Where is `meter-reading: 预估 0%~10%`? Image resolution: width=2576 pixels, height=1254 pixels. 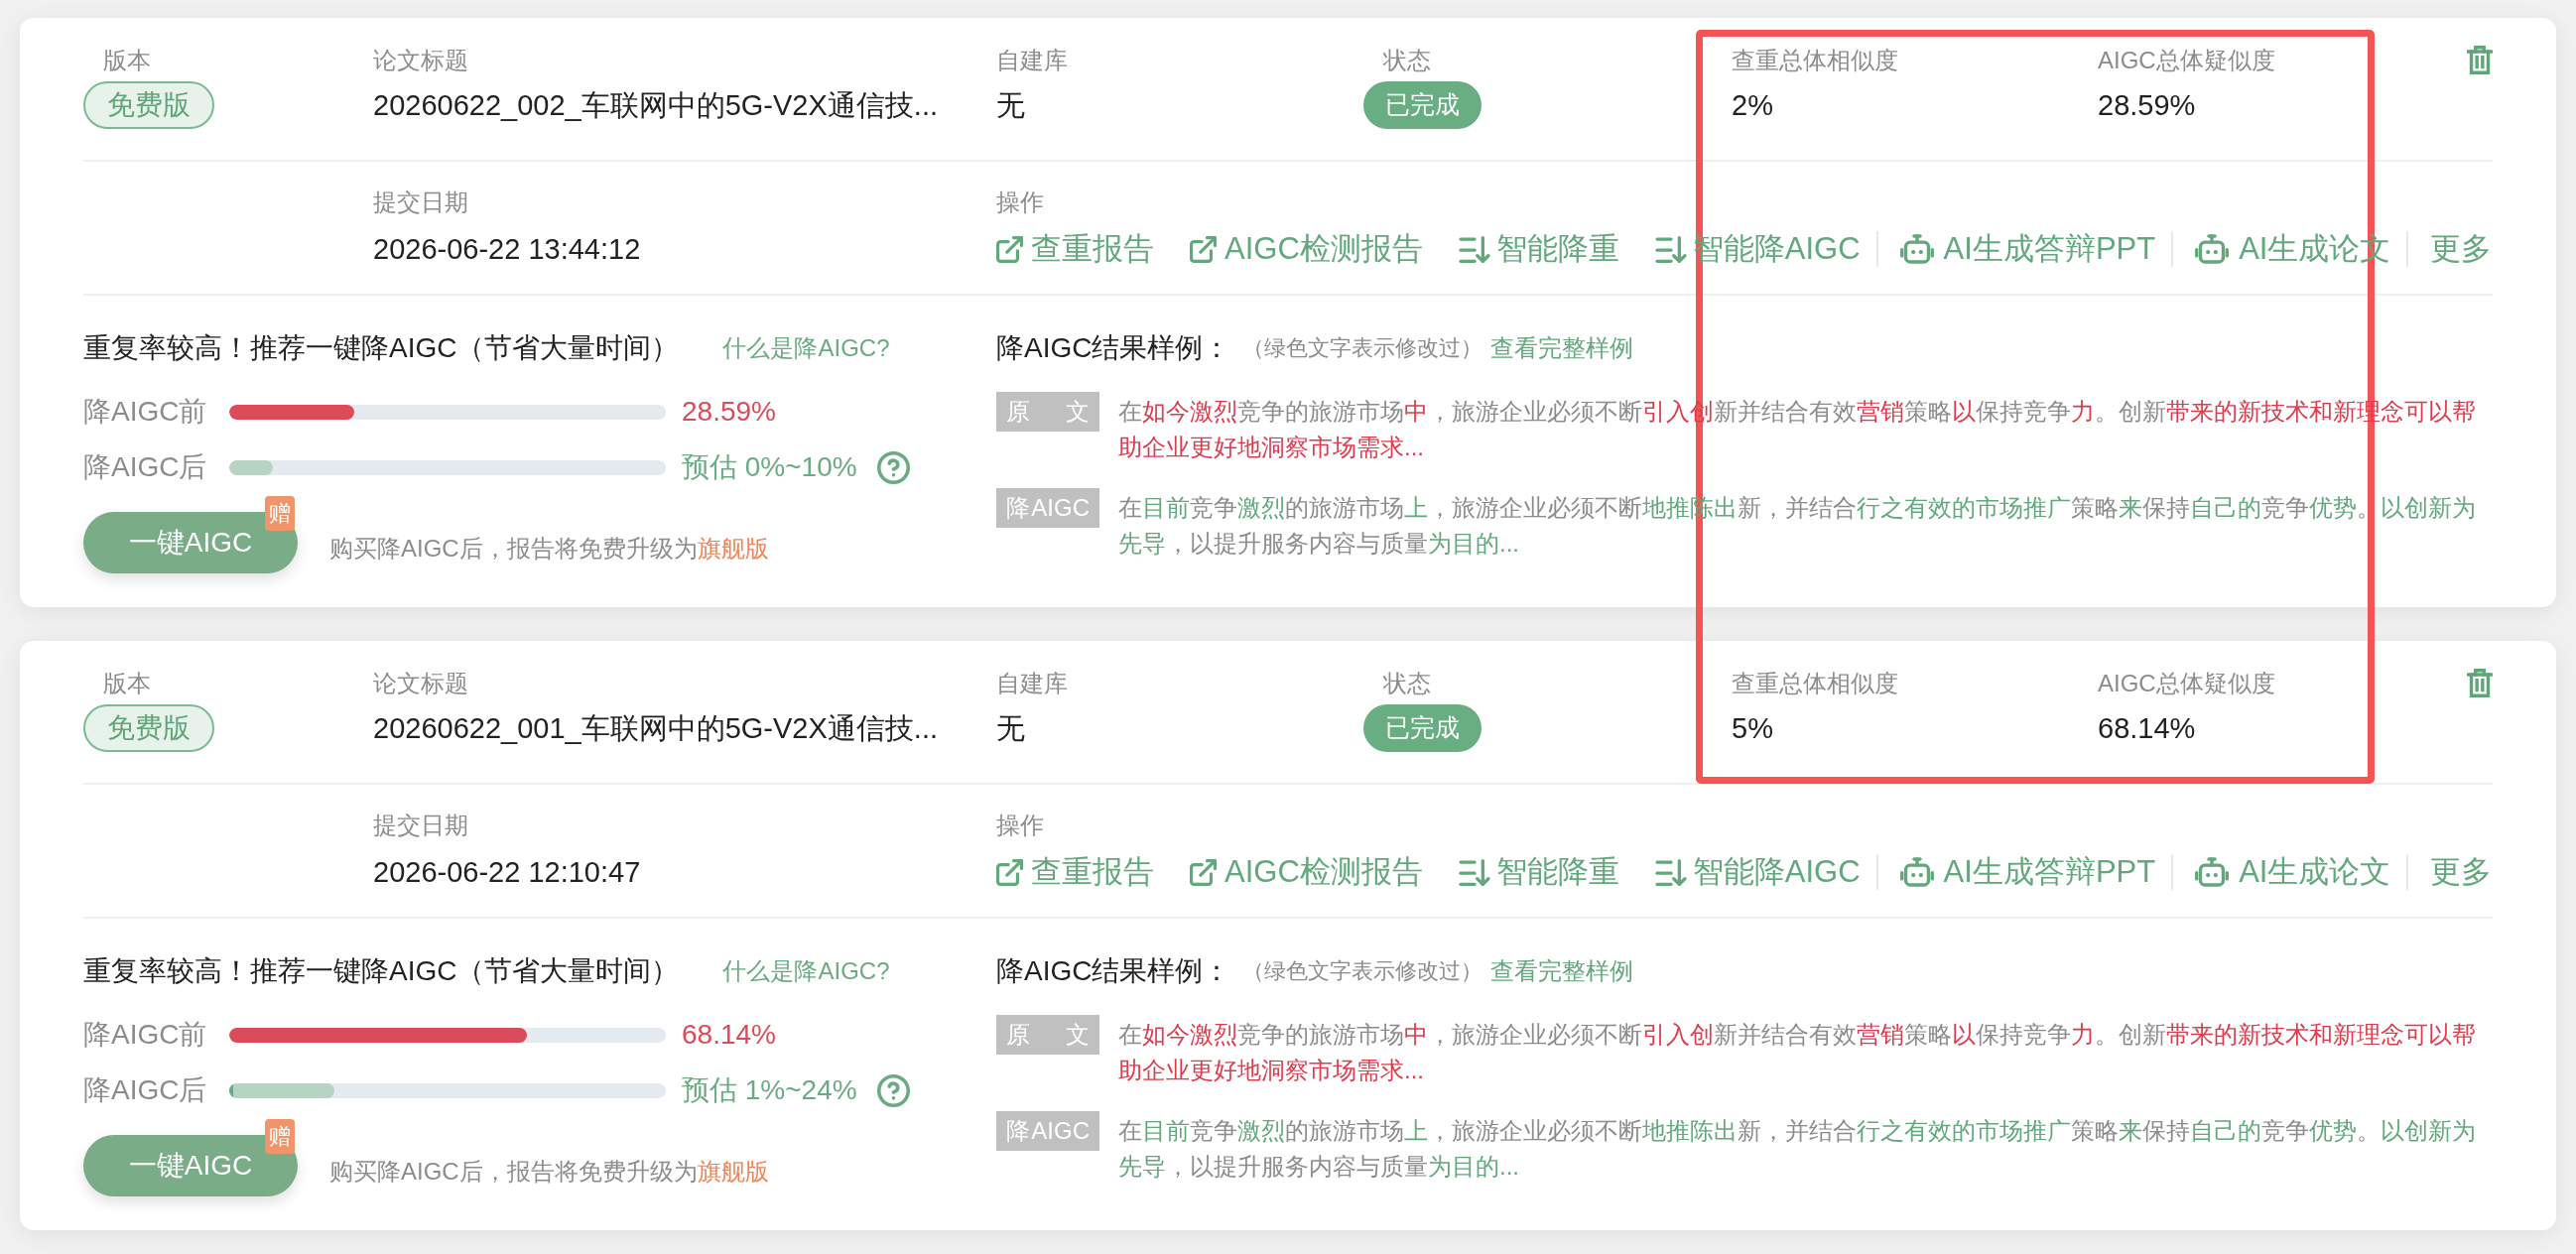 meter-reading: 预估 0%~10% is located at coordinates (770, 467).